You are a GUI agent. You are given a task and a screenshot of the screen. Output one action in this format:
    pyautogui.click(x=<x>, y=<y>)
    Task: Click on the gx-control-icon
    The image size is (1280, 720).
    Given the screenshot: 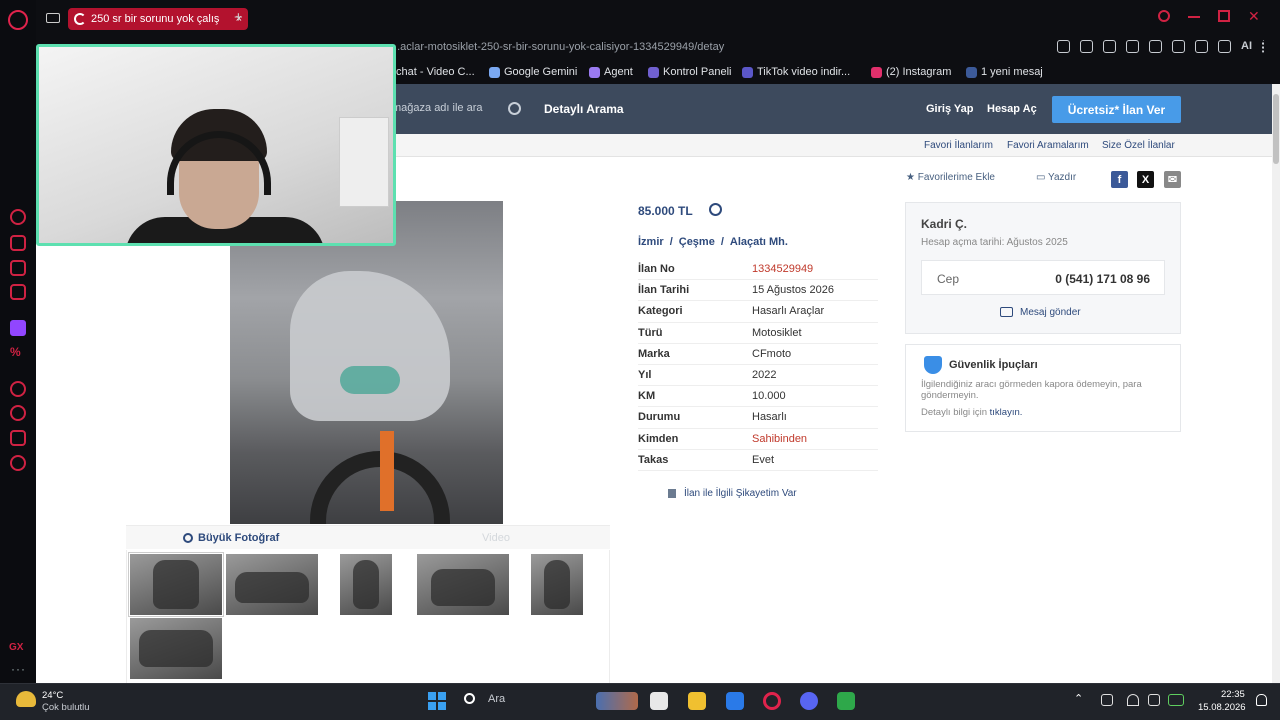 What is the action you would take?
    pyautogui.click(x=18, y=217)
    